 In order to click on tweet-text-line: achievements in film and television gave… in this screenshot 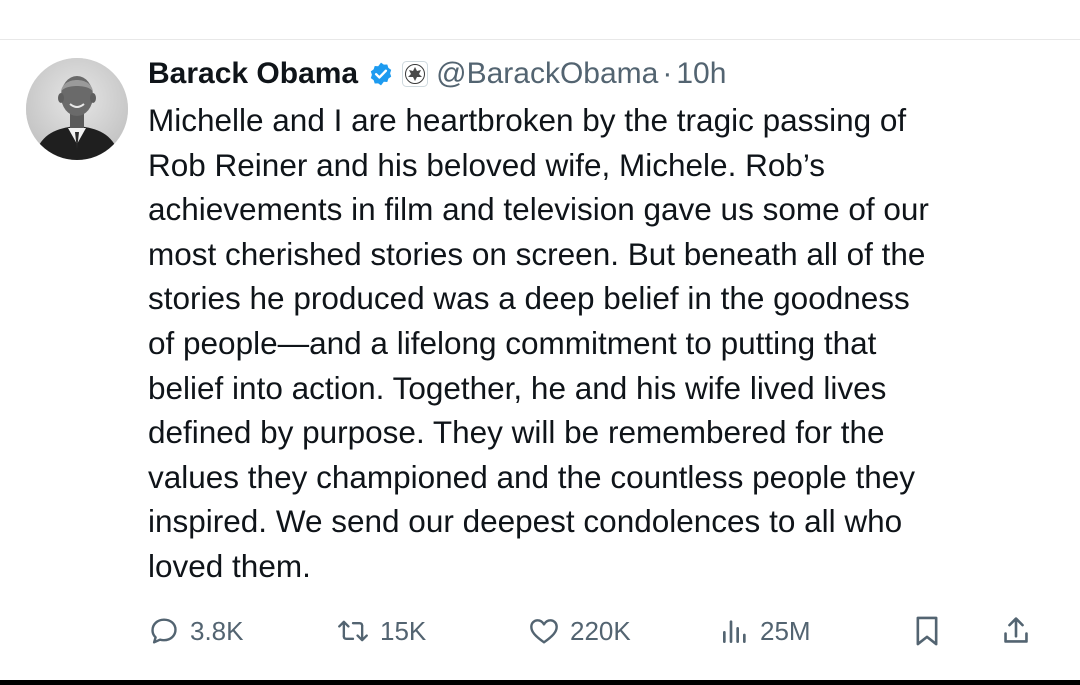, I will do `click(538, 209)`.